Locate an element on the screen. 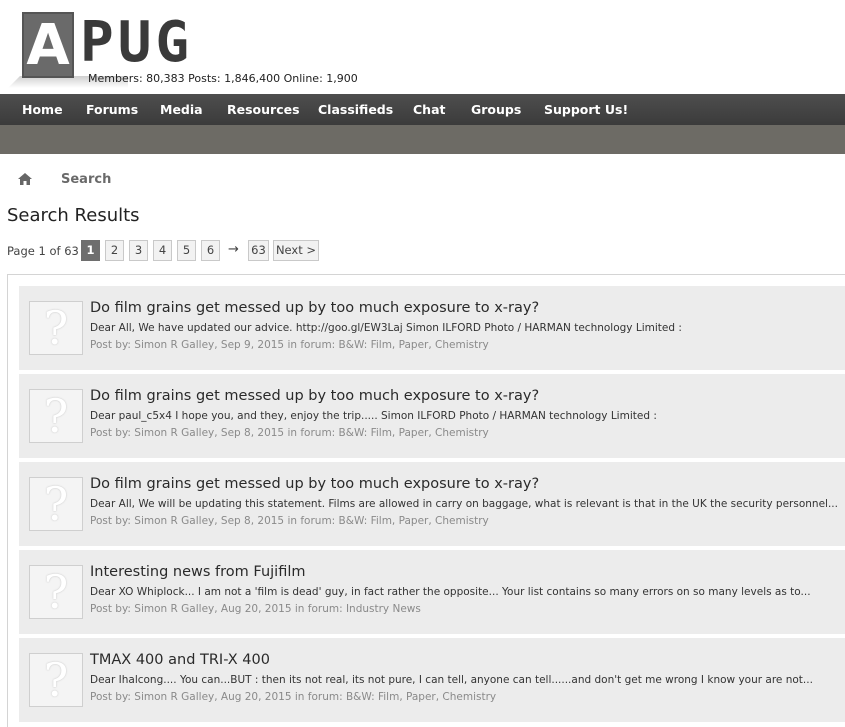  page-5: 5 is located at coordinates (186, 250).